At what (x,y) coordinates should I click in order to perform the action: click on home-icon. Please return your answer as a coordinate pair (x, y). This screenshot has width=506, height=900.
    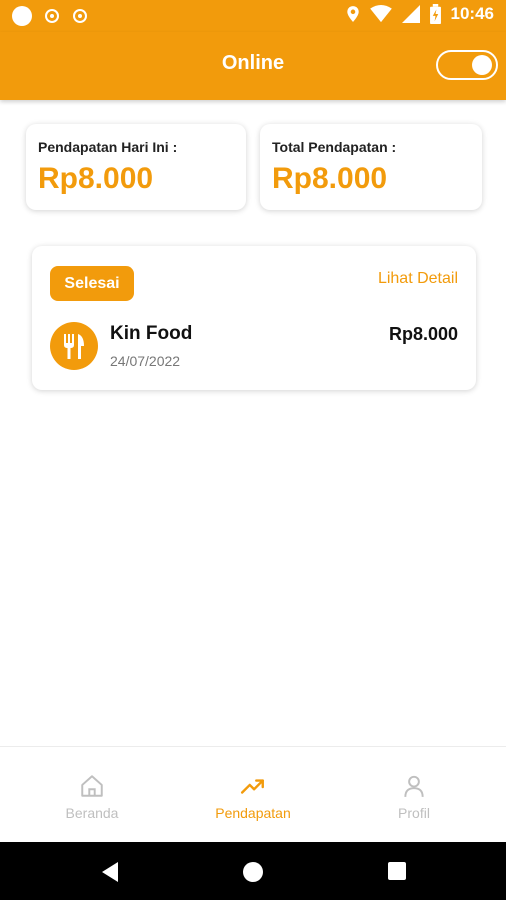
    Looking at the image, I should click on (92, 786).